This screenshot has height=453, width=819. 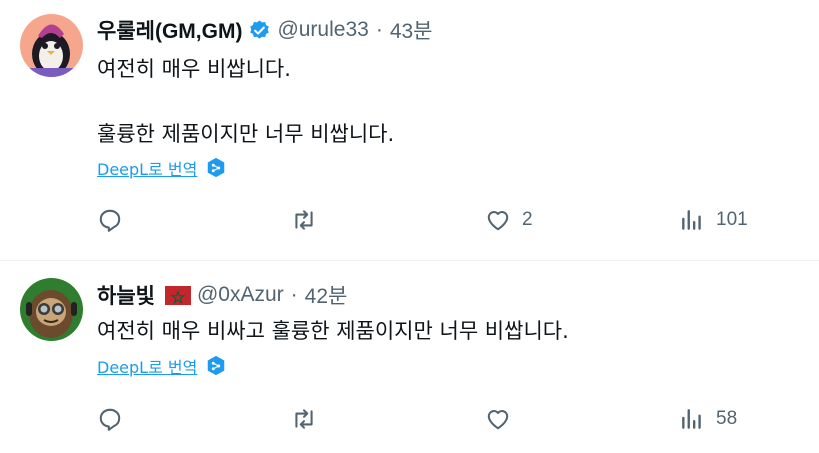 What do you see at coordinates (169, 30) in the screenshot?
I see `display-name: 우룰레(GM,GM)` at bounding box center [169, 30].